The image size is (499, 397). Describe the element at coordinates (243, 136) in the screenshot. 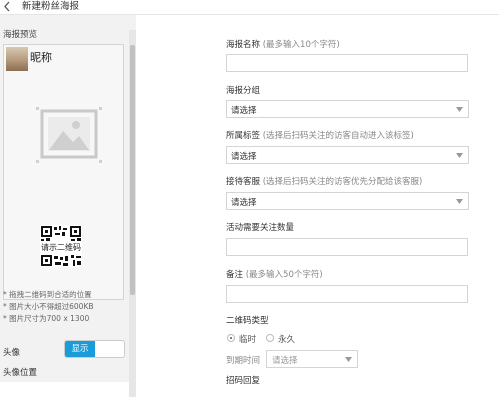

I see `tag-label-text: 所属标签` at that location.